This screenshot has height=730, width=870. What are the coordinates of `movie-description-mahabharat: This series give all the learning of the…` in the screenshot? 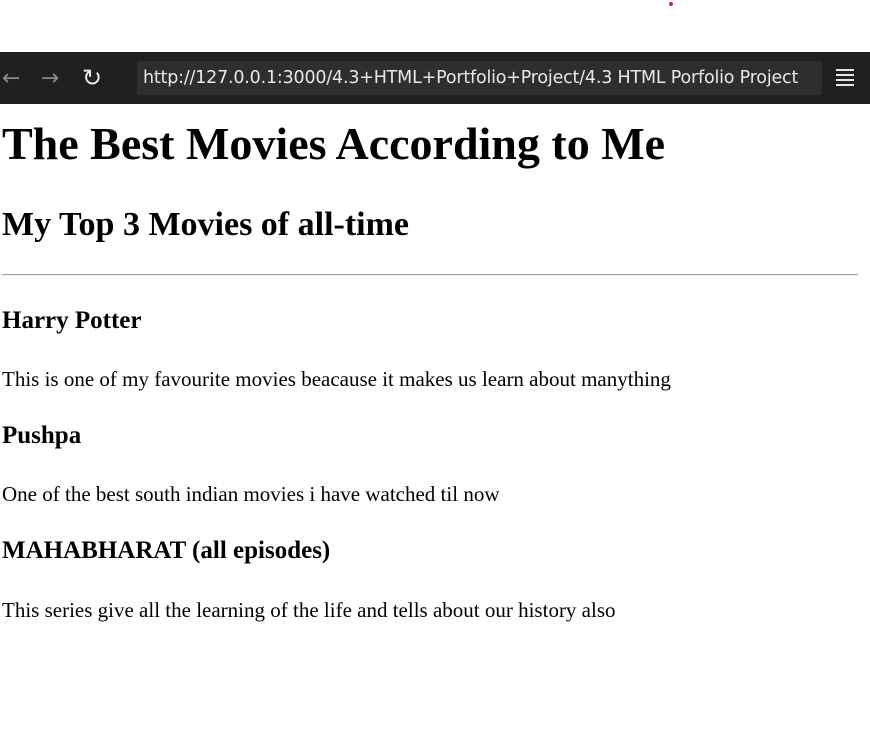 It's located at (309, 610).